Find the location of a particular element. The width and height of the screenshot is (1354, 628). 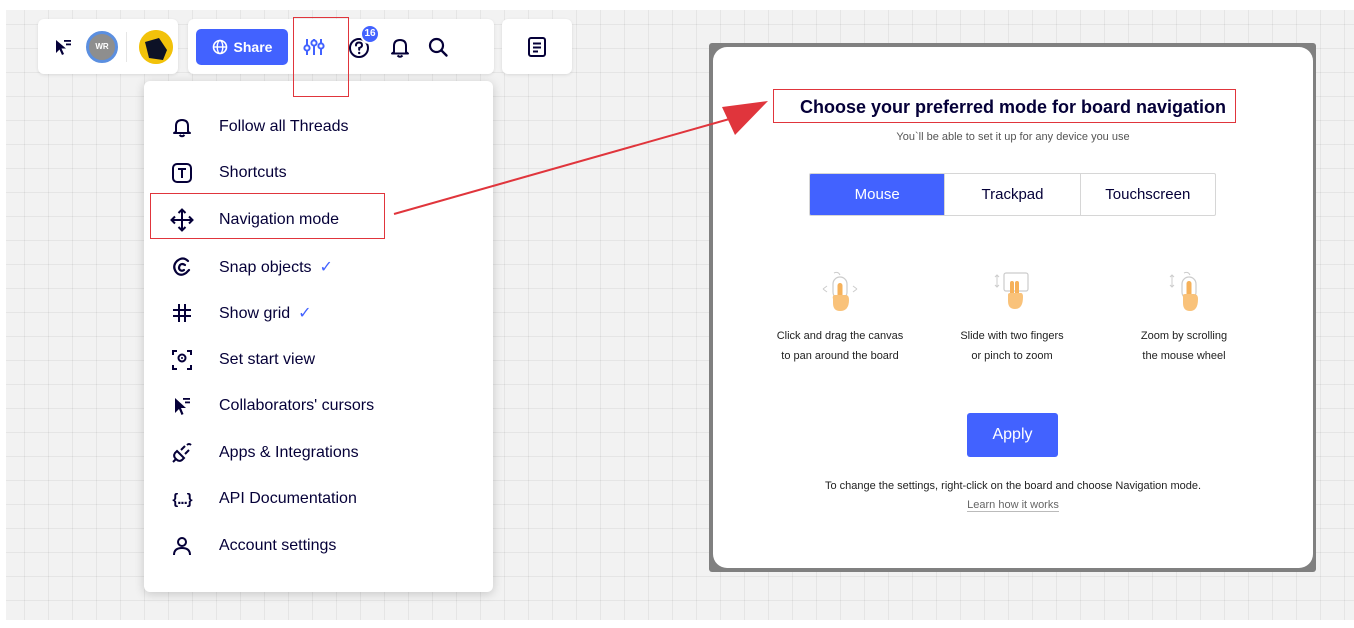

menu-item-snap-objects: Snap objects ✓ is located at coordinates (318, 267).